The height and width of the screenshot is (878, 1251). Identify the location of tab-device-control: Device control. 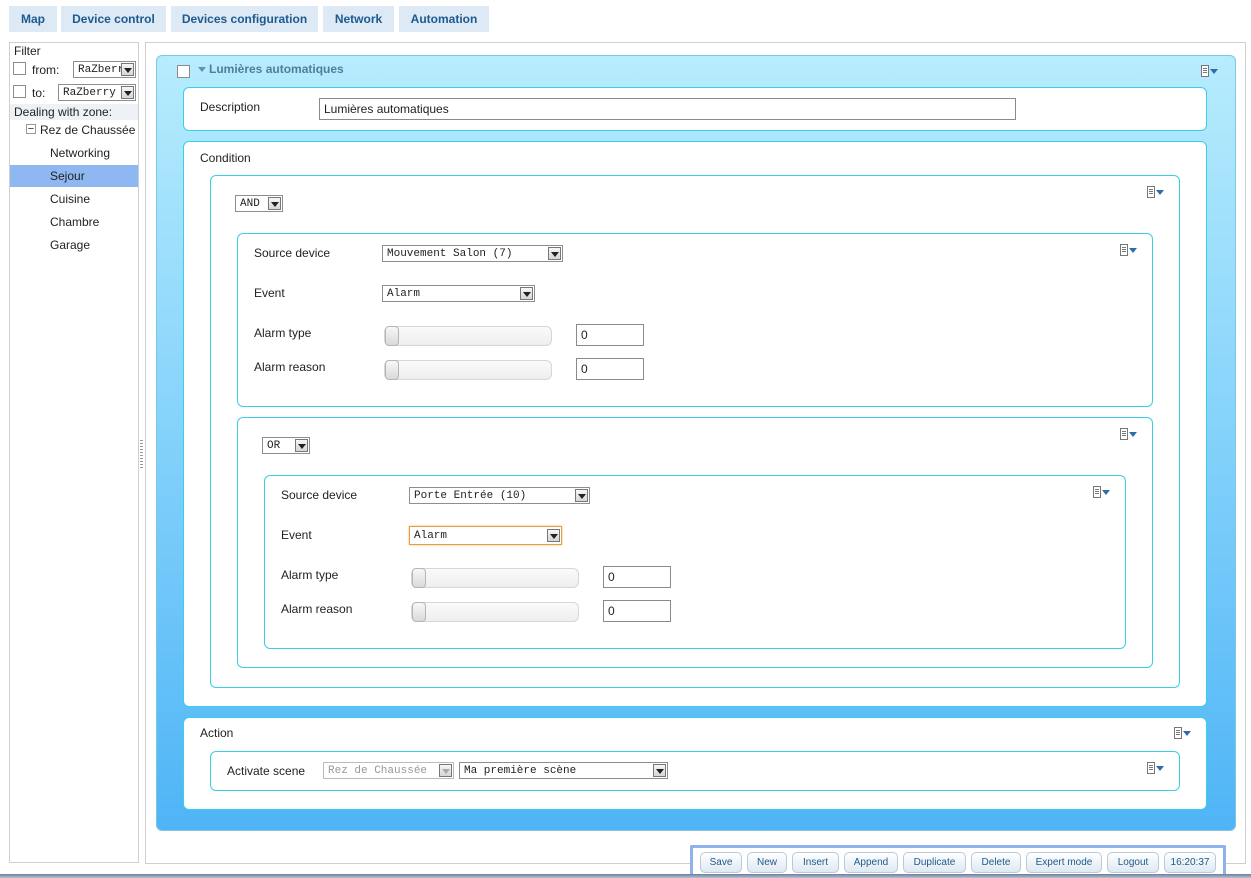
(113, 19).